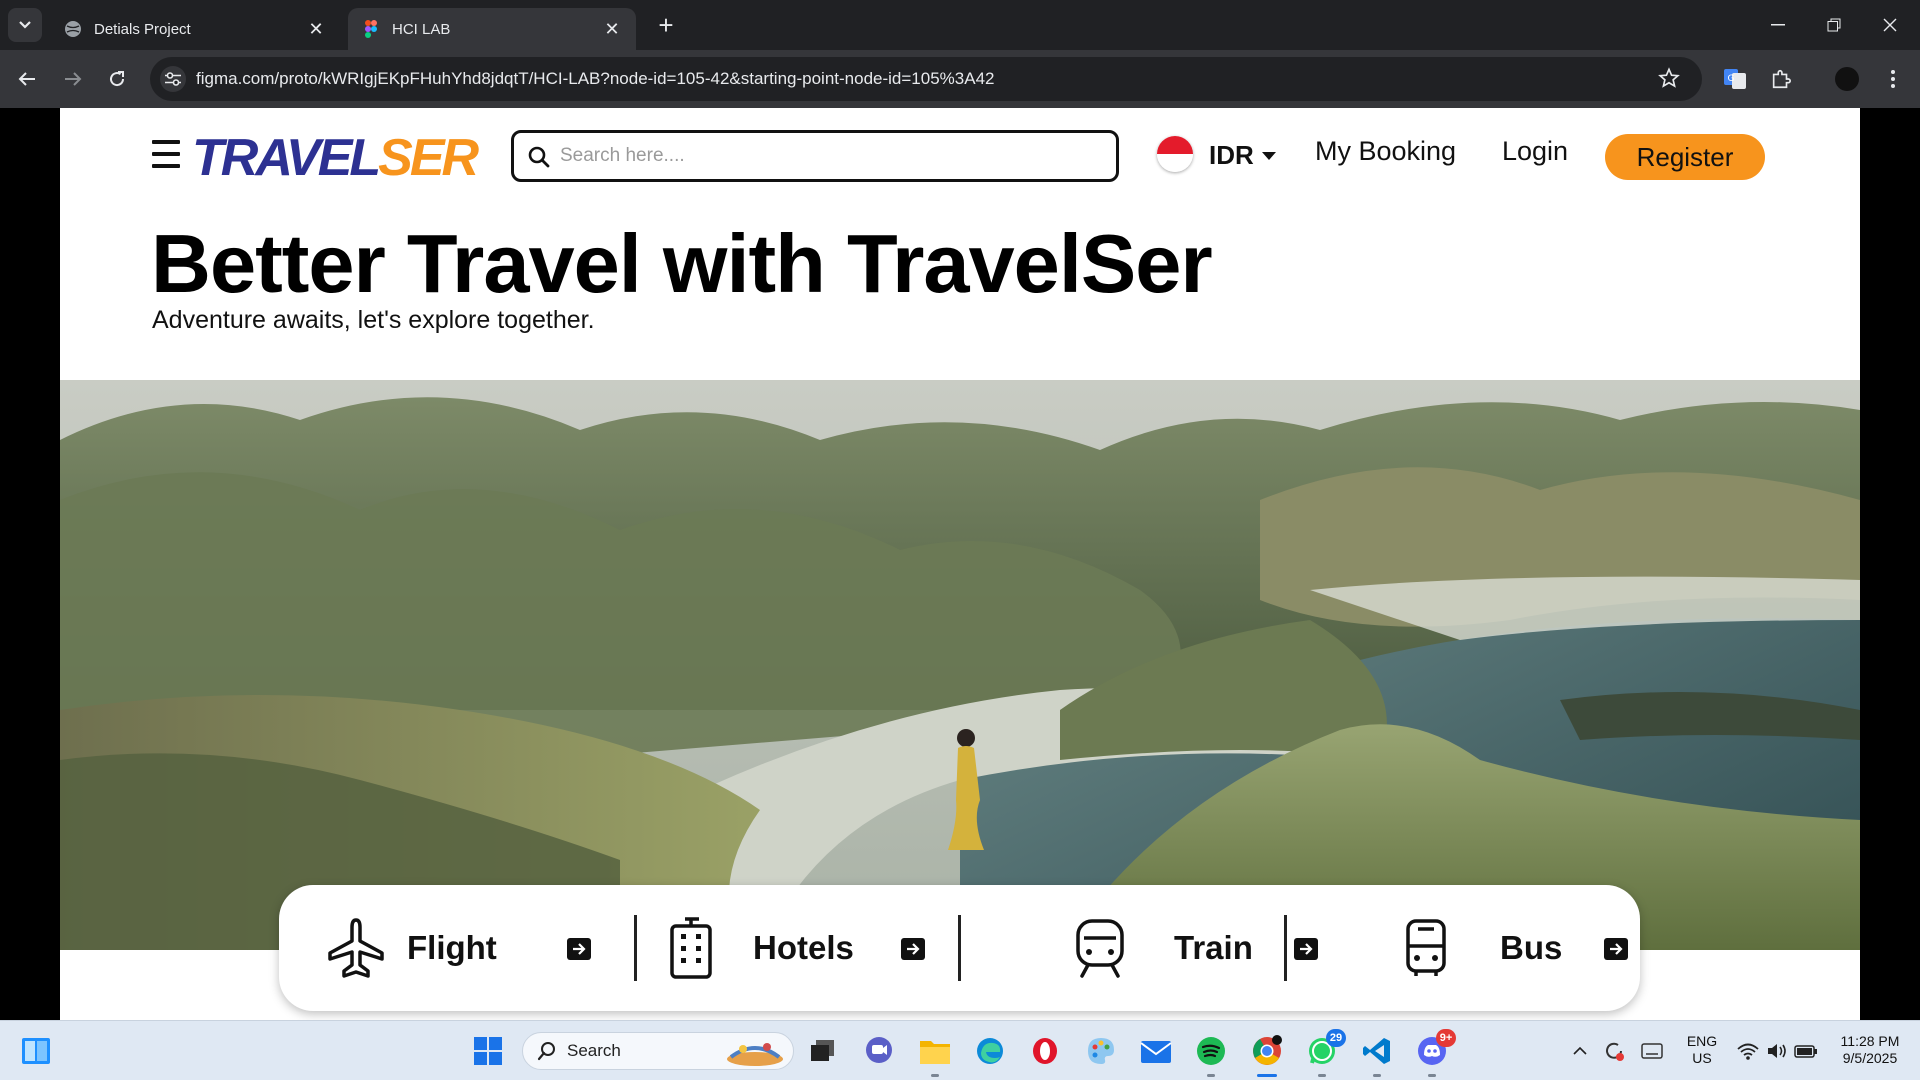 The height and width of the screenshot is (1080, 1920). What do you see at coordinates (1870, 1041) in the screenshot?
I see `clock-time: 11:28 PM` at bounding box center [1870, 1041].